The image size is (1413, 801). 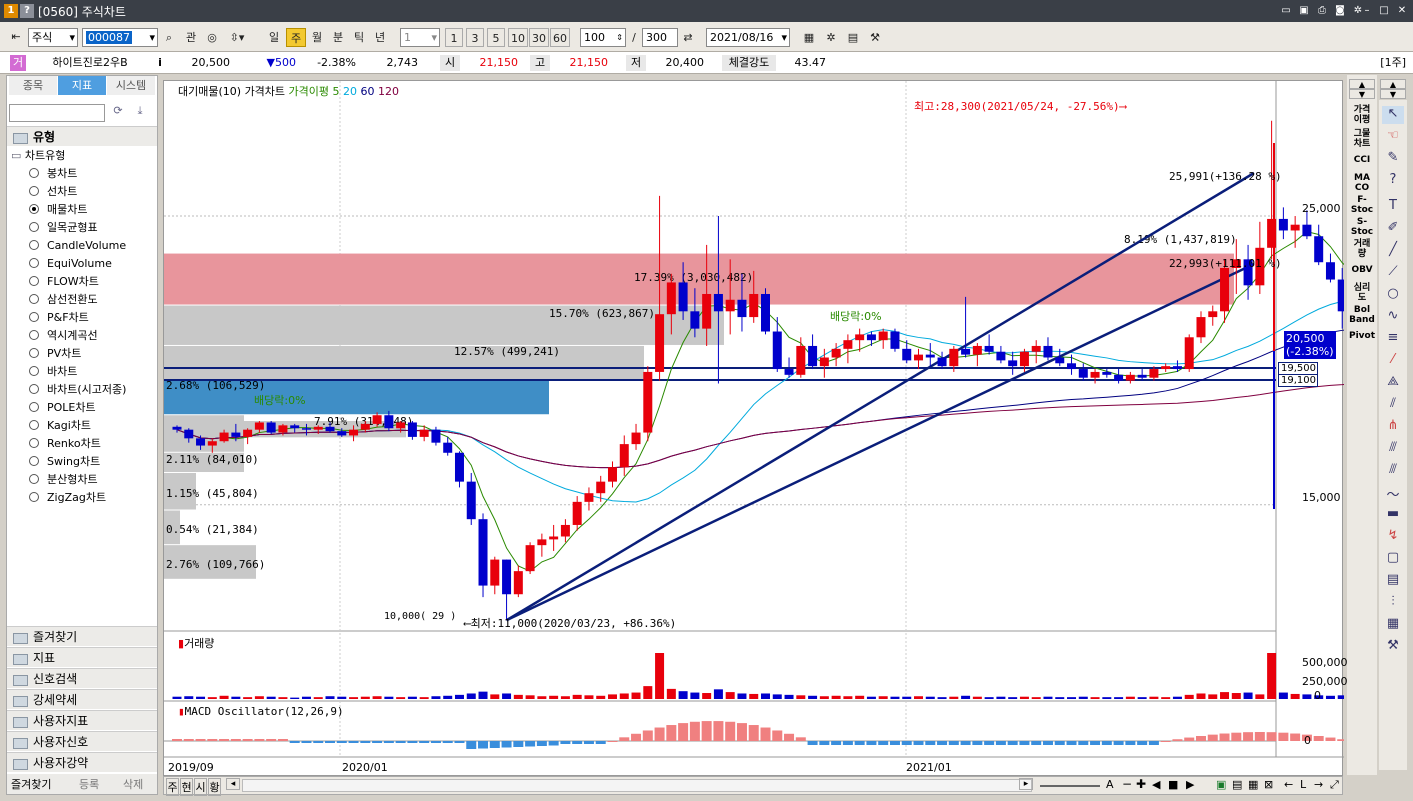 What do you see at coordinates (63, 227) in the screenshot?
I see `chart-type-item: 일목균형표` at bounding box center [63, 227].